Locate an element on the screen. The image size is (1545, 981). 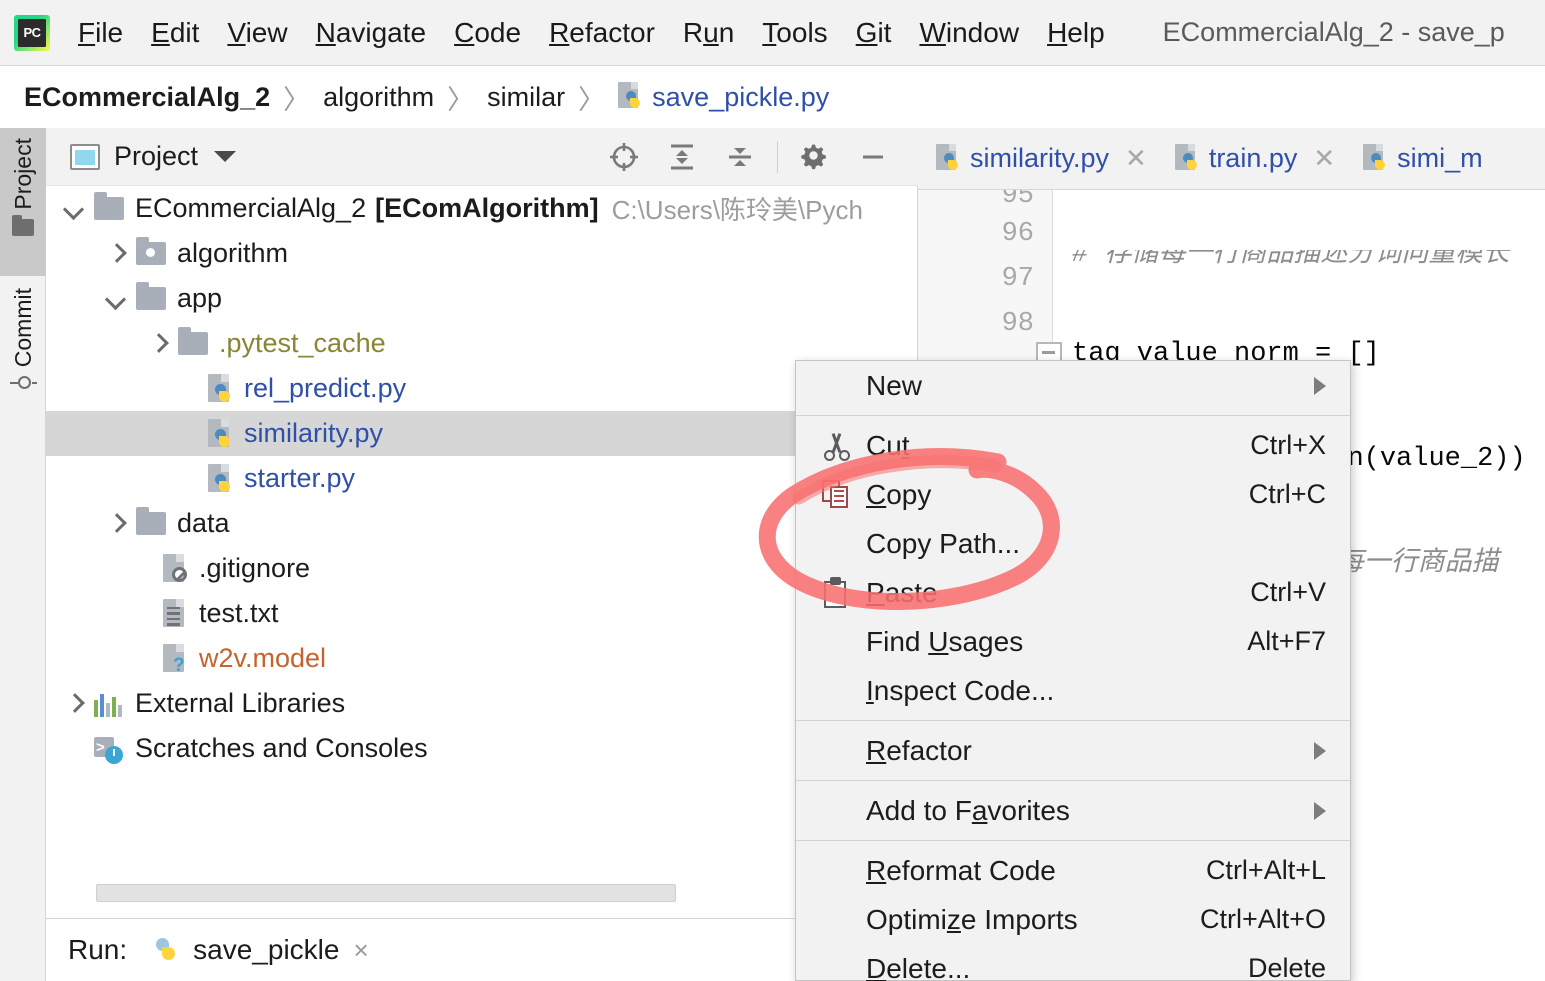
tree-node-rel-predict: rel_predict.py is located at coordinates (482, 388).